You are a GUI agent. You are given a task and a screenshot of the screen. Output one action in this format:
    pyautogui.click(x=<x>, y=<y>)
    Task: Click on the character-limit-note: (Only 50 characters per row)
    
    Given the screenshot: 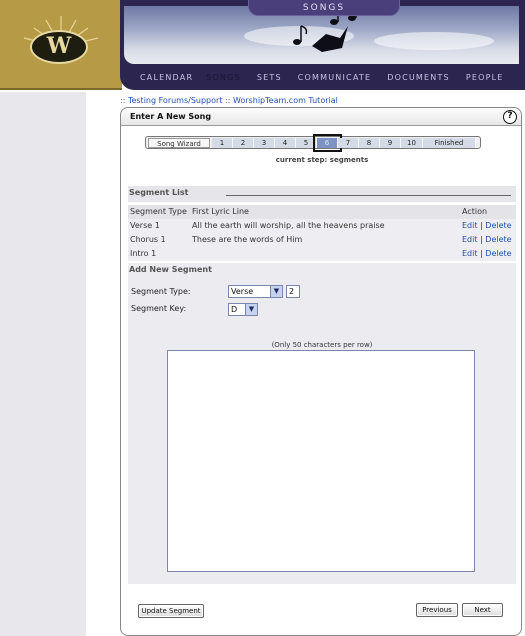 What is the action you would take?
    pyautogui.click(x=322, y=345)
    